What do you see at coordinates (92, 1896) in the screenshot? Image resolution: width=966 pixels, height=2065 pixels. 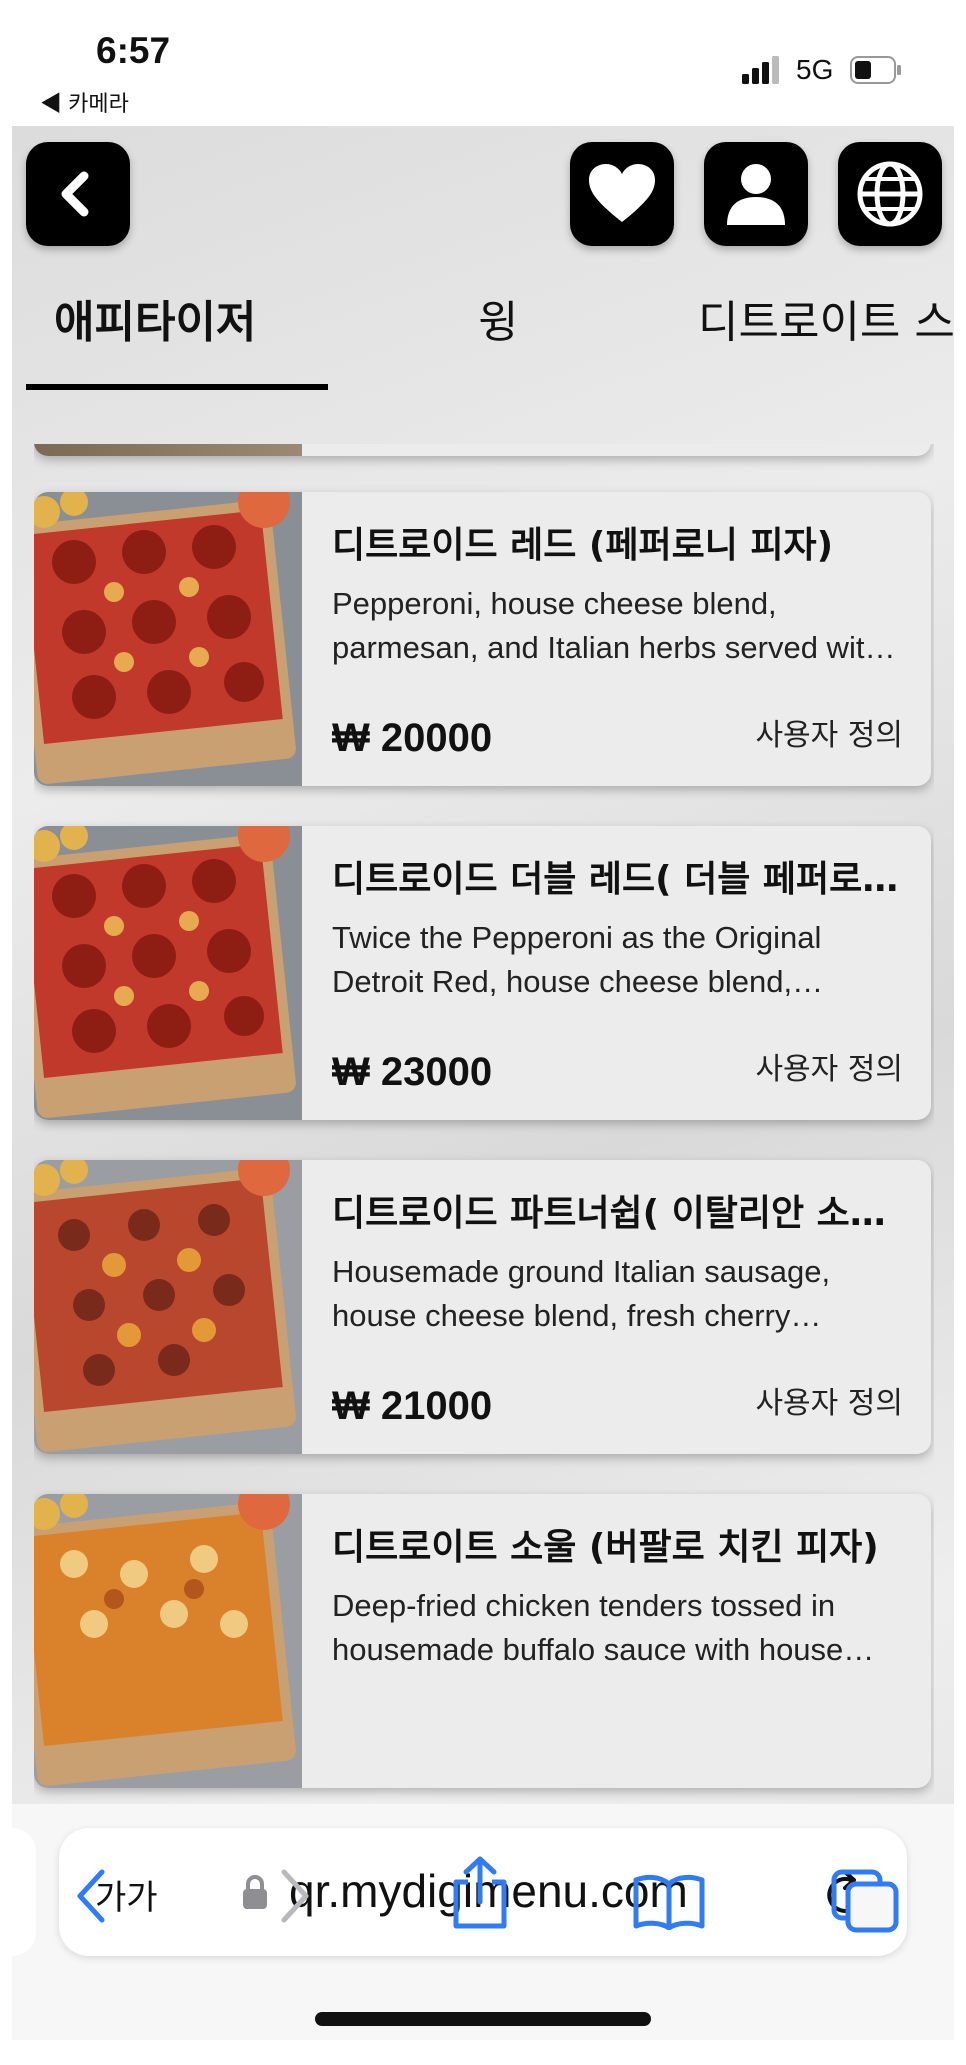 I see `browser-back-icon` at bounding box center [92, 1896].